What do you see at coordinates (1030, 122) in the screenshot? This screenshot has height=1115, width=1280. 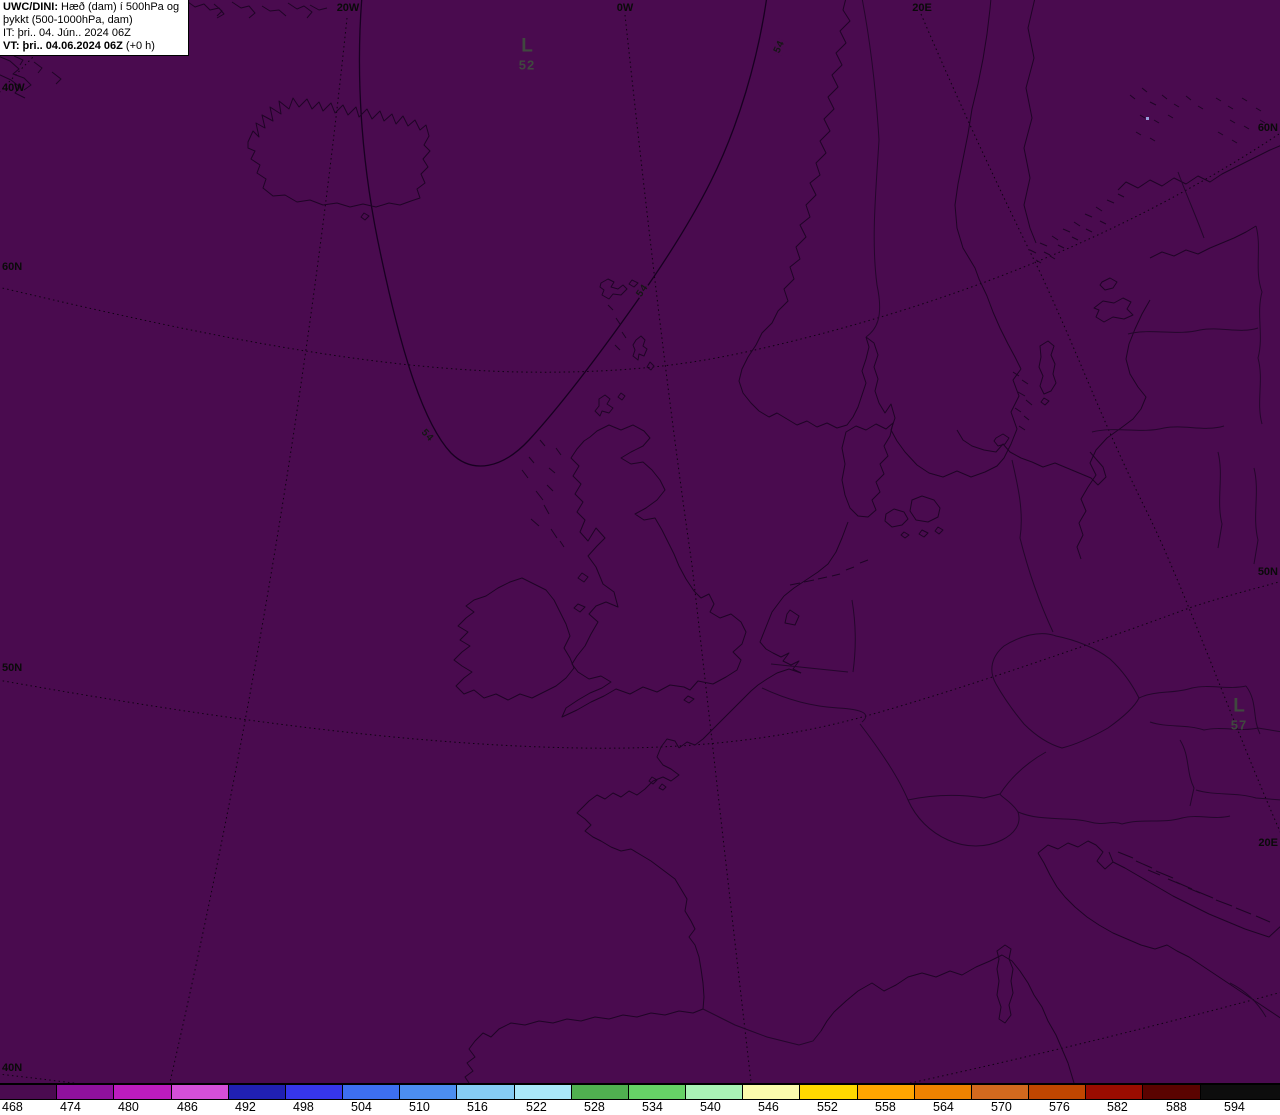 I see `finland-west-coast` at bounding box center [1030, 122].